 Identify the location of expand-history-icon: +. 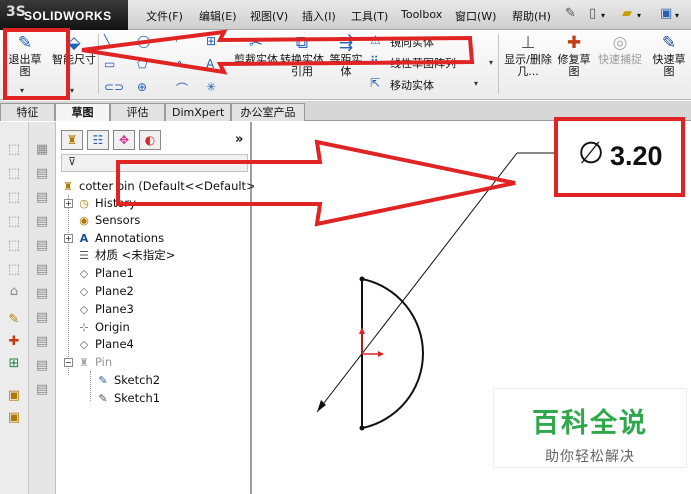
(68, 203).